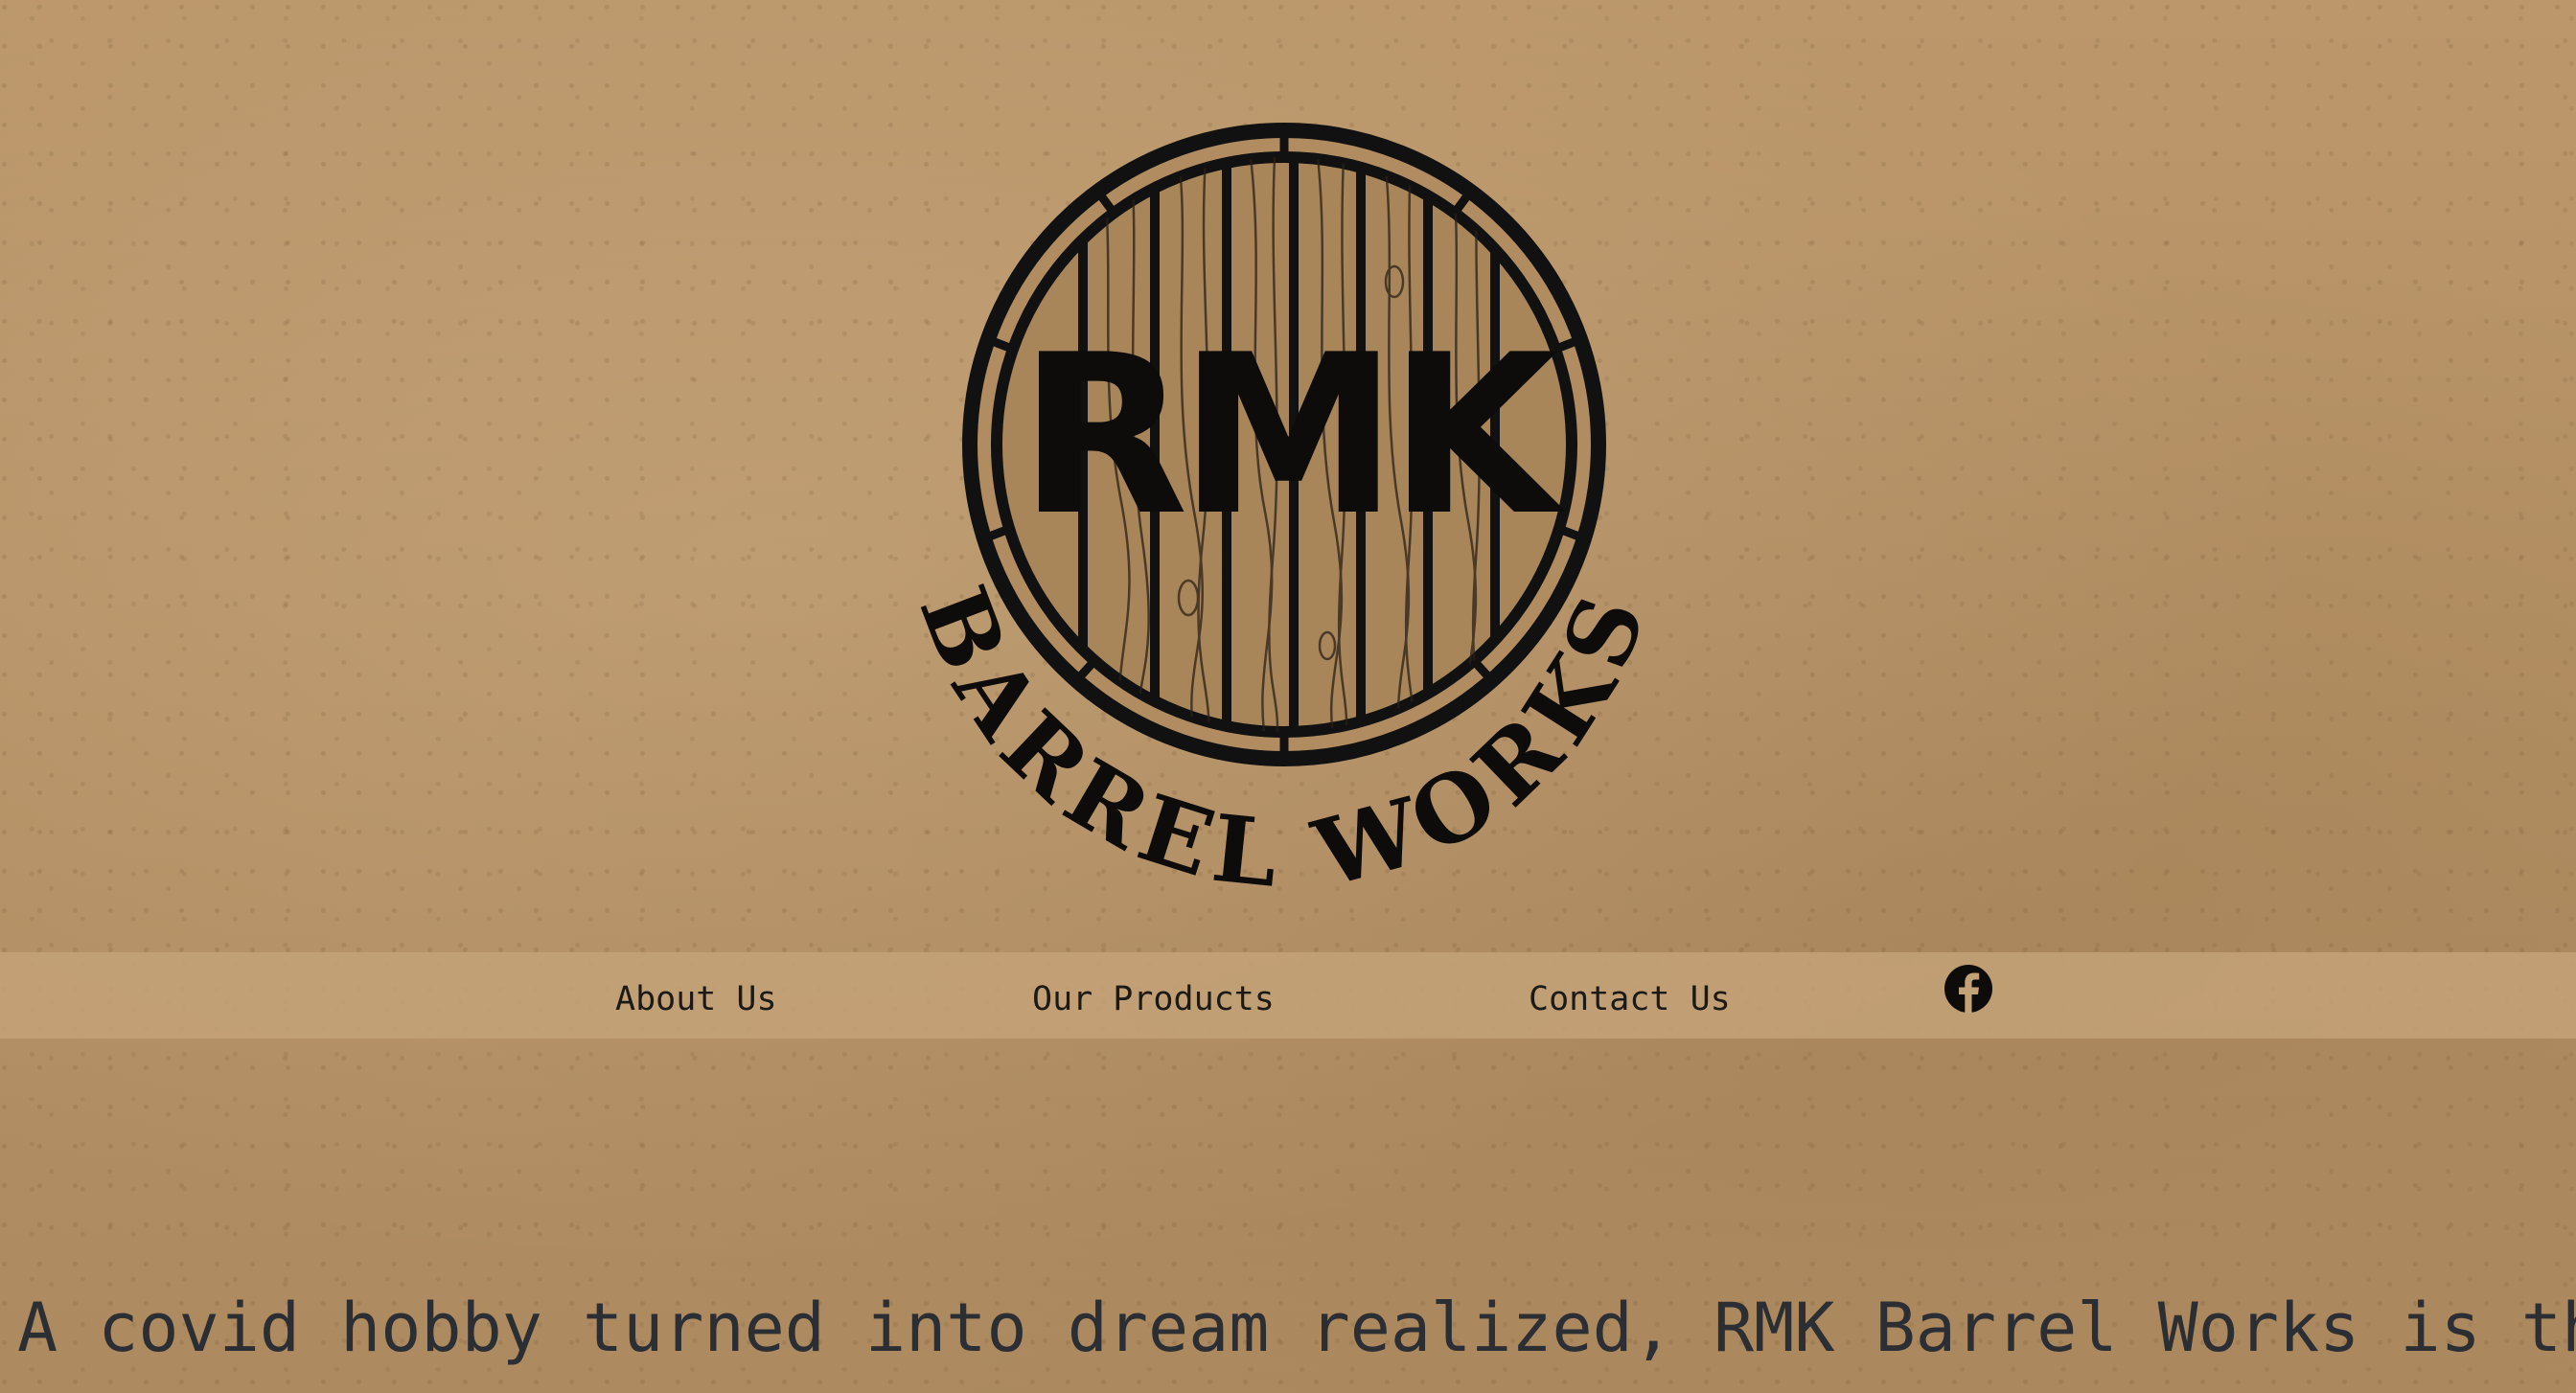 Image resolution: width=2576 pixels, height=1393 pixels. Describe the element at coordinates (1293, 436) in the screenshot. I see `logo-monogram: RMK` at that location.